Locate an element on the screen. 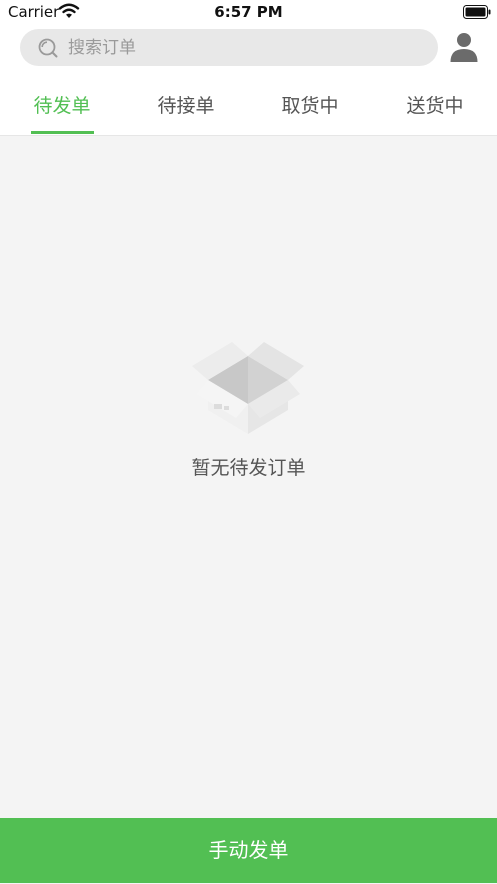 Image resolution: width=497 pixels, height=884 pixels. manual-dispatch-button: 手动发单 is located at coordinates (248, 850).